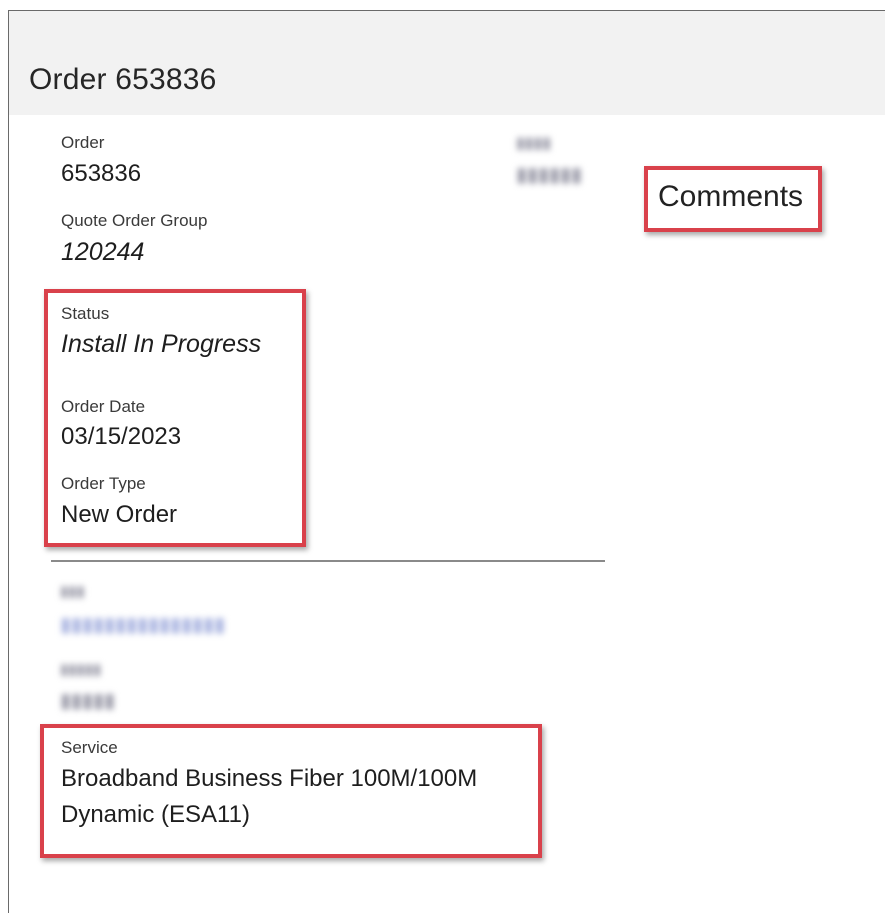  What do you see at coordinates (534, 143) in the screenshot?
I see `redacted-field-label: ▮▮▮▮` at bounding box center [534, 143].